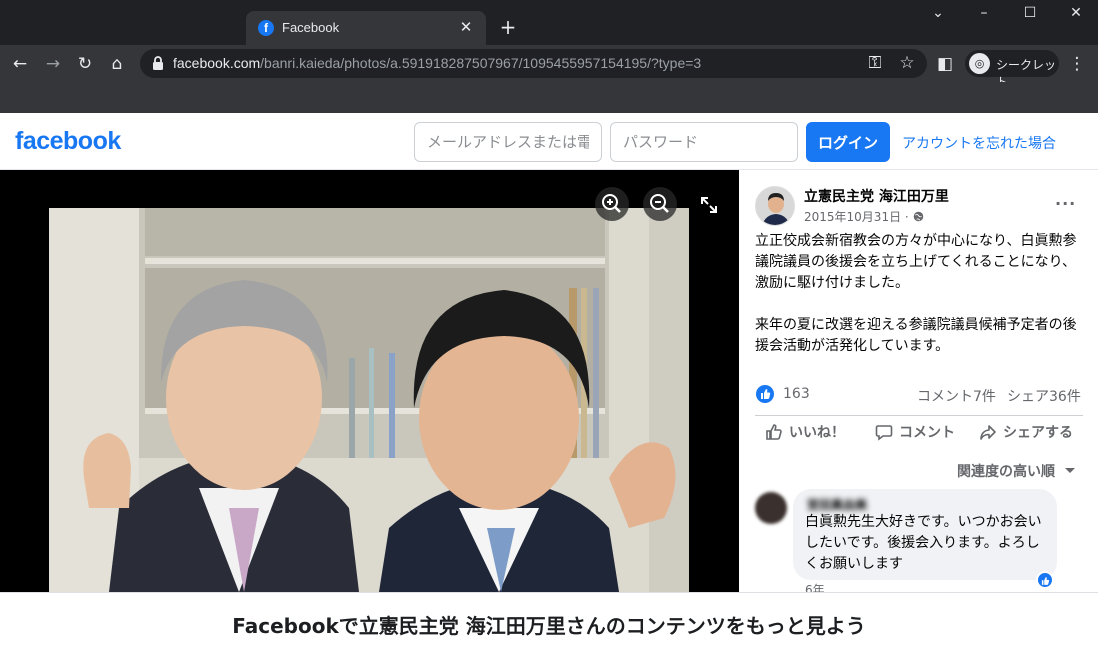 This screenshot has height=648, width=1098. I want to click on commenter-name: 宮田真由美, so click(837, 504).